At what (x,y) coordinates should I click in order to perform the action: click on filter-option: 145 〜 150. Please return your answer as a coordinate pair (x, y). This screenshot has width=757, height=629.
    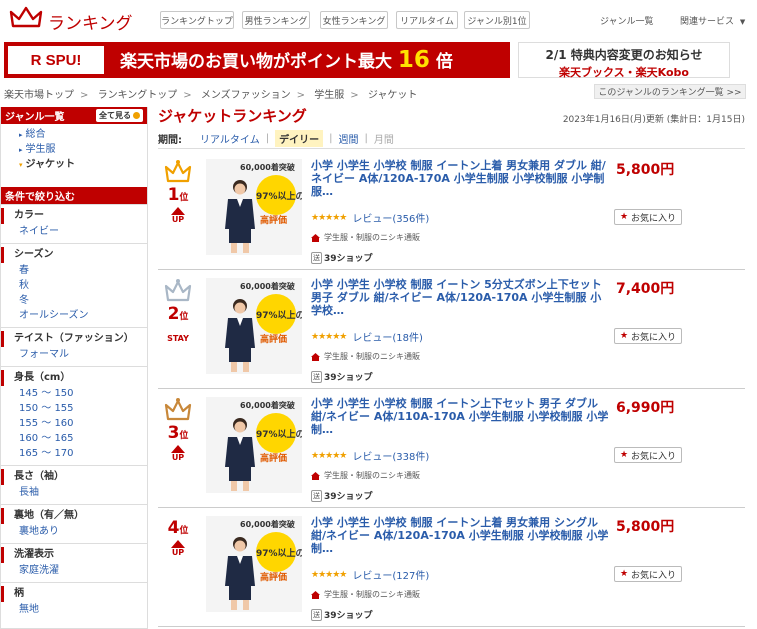
    Looking at the image, I should click on (74, 393).